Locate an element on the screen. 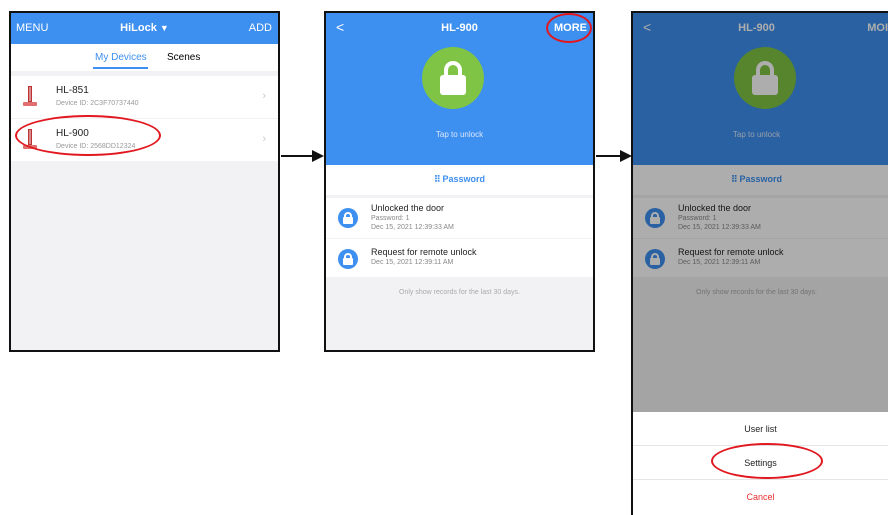 This screenshot has height=515, width=888. app-title: HiLock is located at coordinates (138, 28).